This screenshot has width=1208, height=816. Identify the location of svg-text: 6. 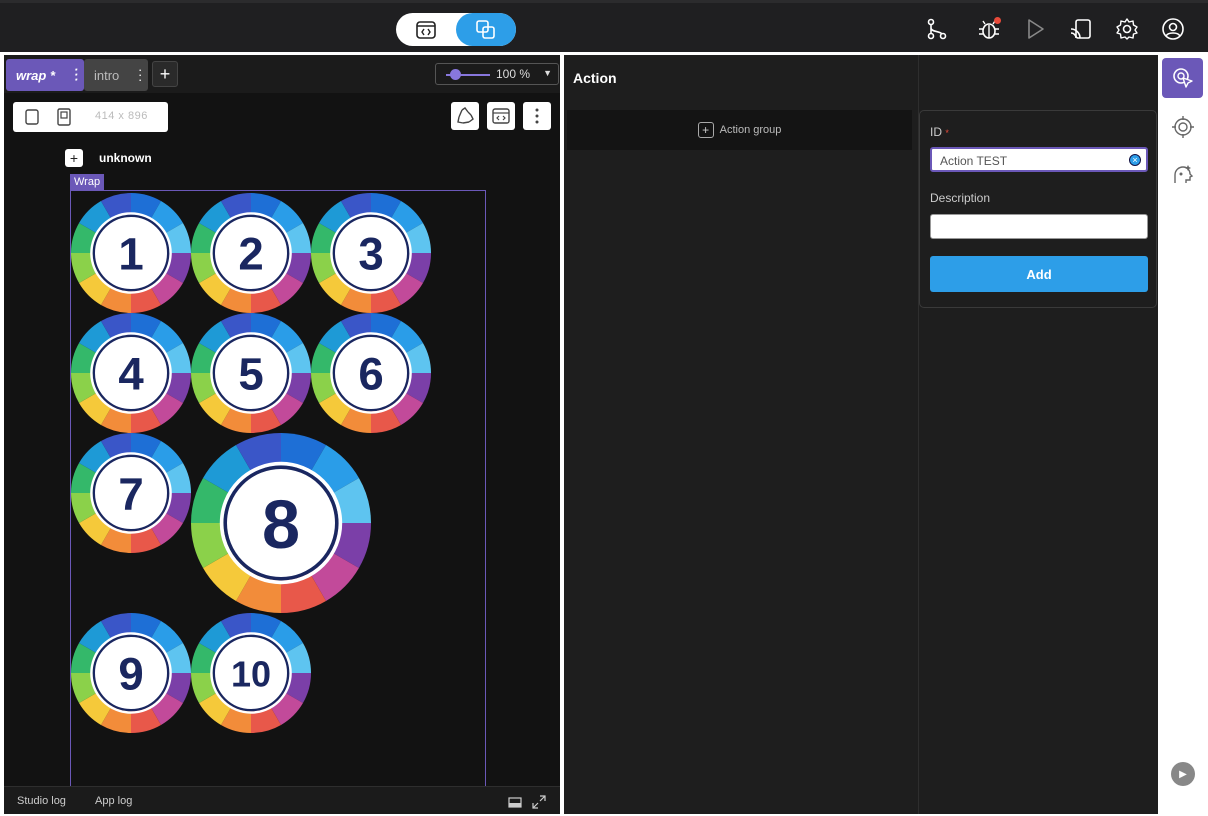
(370, 374).